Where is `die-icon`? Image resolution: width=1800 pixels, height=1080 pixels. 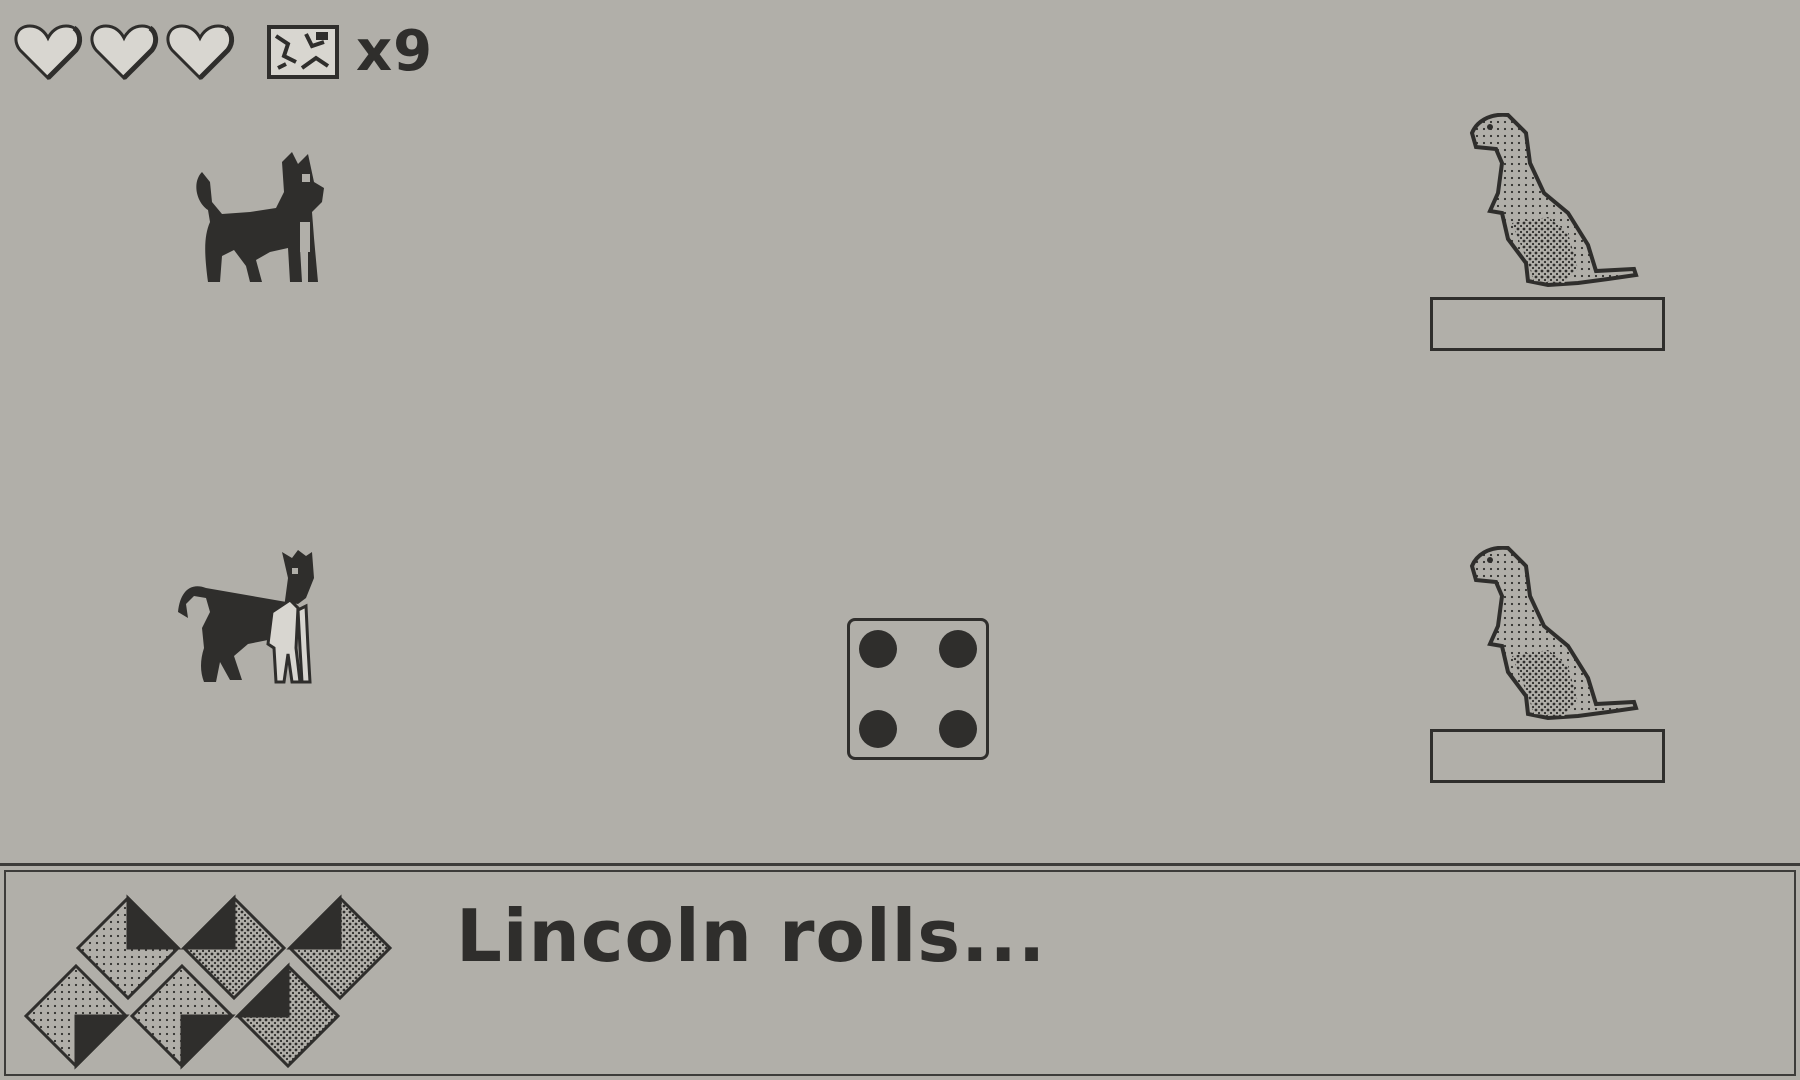
die-icon is located at coordinates (918, 689).